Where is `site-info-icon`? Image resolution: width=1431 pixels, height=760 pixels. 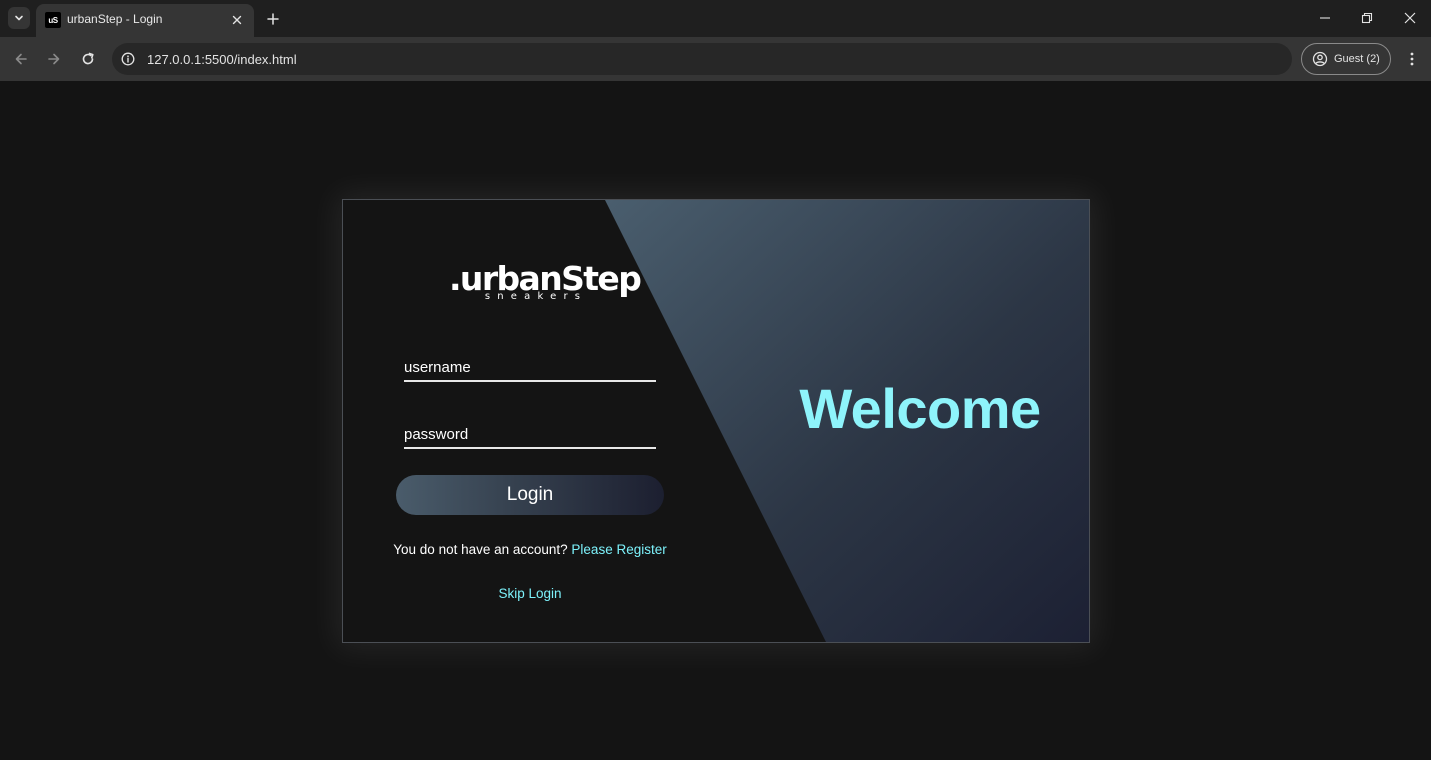 site-info-icon is located at coordinates (128, 59).